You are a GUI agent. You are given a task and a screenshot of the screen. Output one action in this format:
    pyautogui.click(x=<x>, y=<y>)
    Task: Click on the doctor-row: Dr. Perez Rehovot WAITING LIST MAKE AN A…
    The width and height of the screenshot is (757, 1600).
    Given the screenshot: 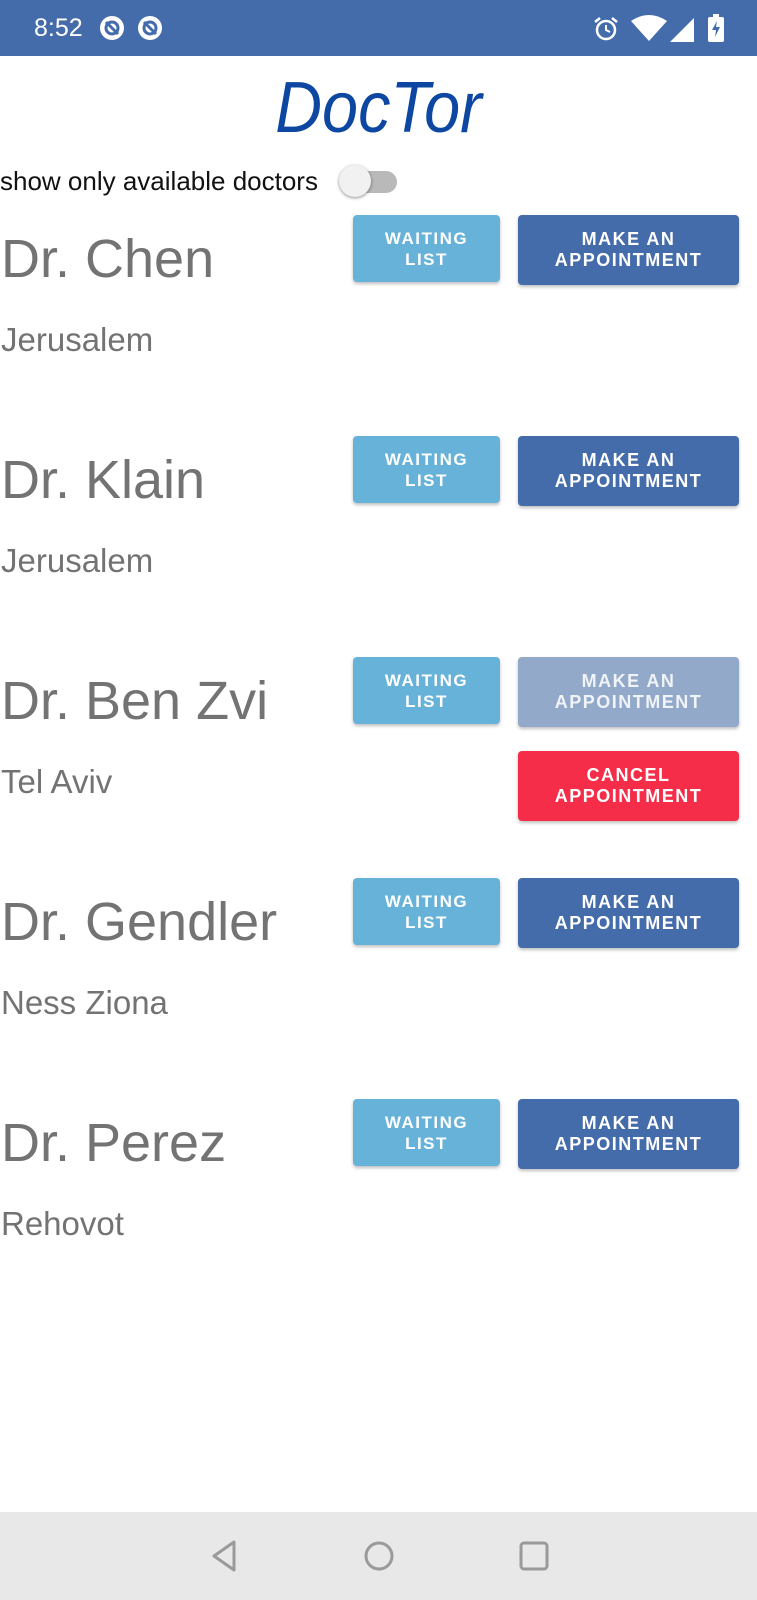 What is the action you would take?
    pyautogui.click(x=378, y=1209)
    